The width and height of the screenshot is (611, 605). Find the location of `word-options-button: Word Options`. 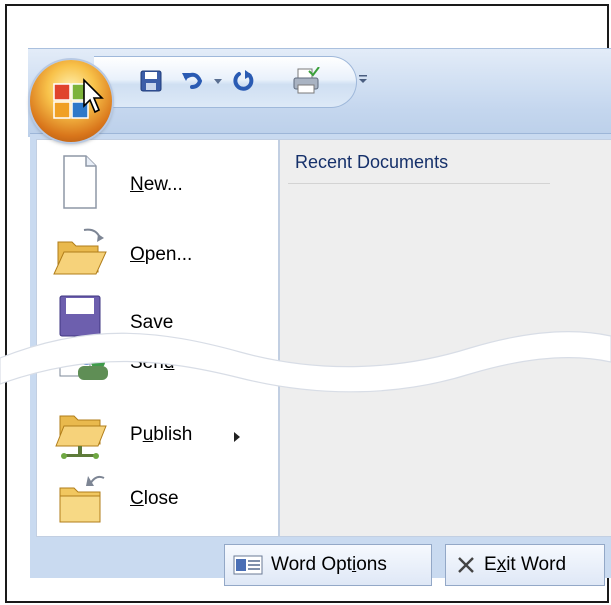

word-options-button: Word Options is located at coordinates (328, 565).